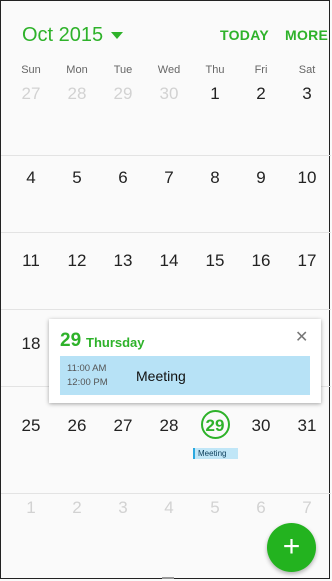  Describe the element at coordinates (63, 34) in the screenshot. I see `month-label: Oct 2015` at that location.